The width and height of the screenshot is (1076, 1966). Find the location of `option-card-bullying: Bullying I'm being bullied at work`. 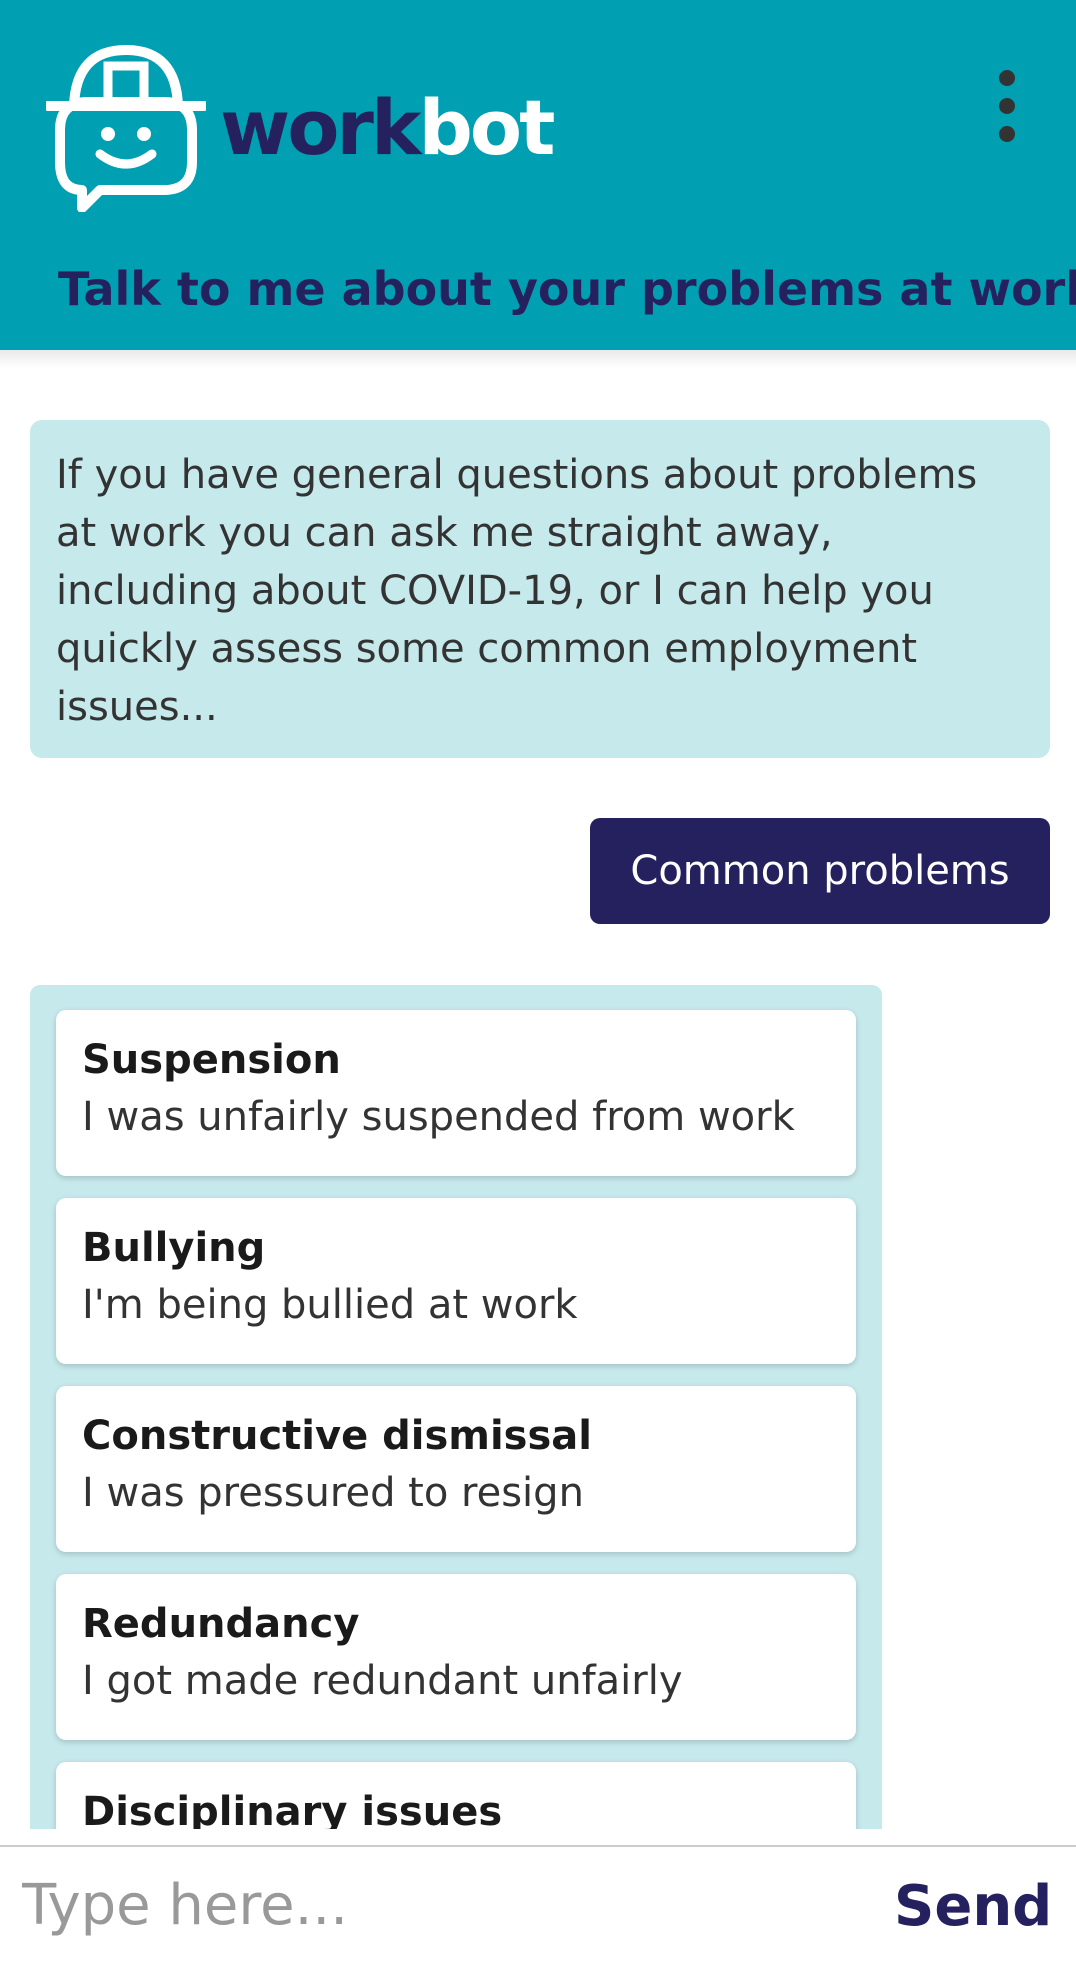

option-card-bullying: Bullying I'm being bullied at work is located at coordinates (456, 1281).